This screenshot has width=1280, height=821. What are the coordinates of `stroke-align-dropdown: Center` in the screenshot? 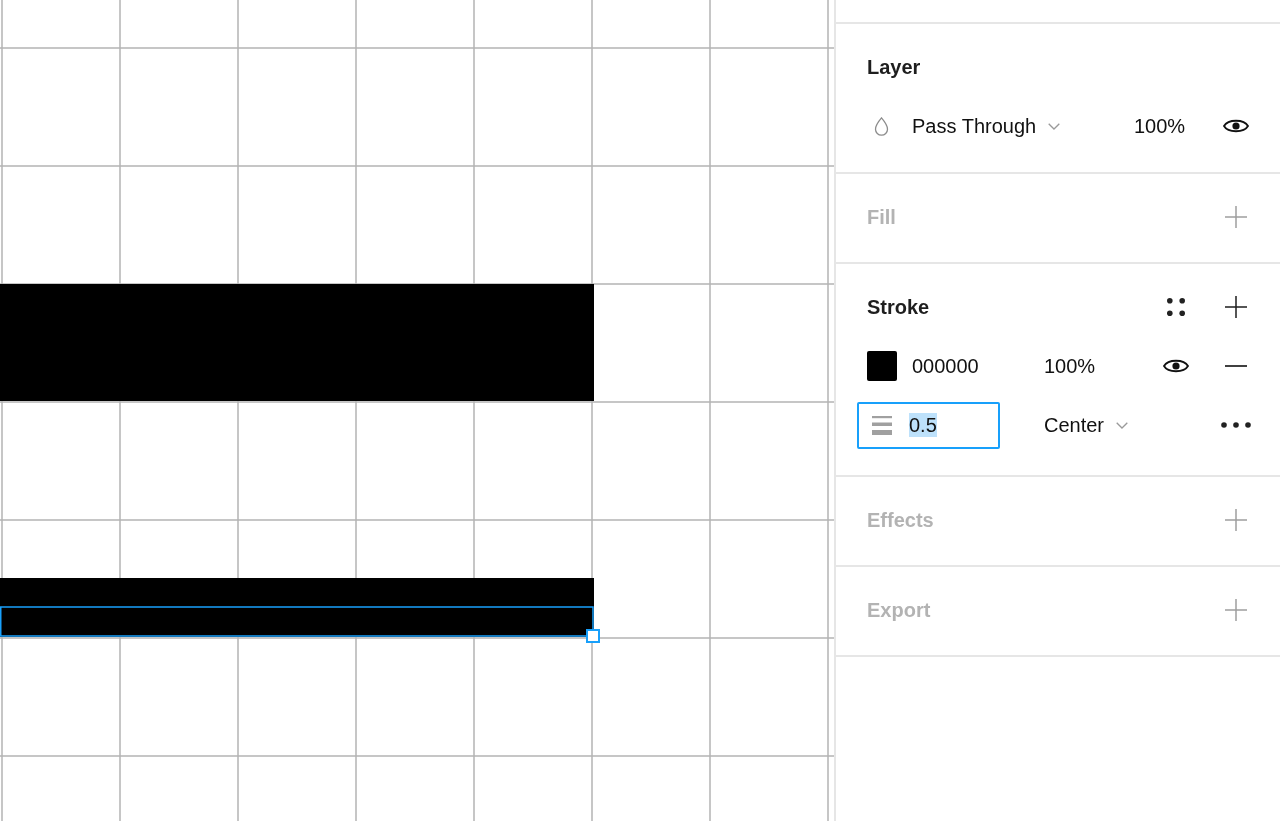 It's located at (1086, 425).